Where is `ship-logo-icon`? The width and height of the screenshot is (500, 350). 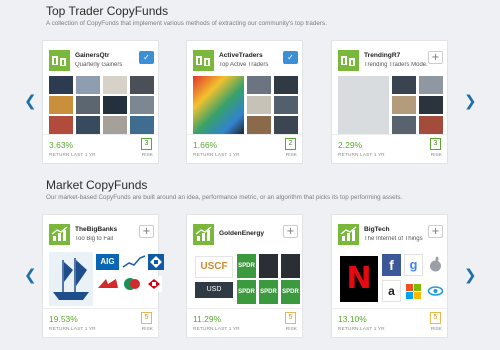 ship-logo-icon is located at coordinates (71, 279).